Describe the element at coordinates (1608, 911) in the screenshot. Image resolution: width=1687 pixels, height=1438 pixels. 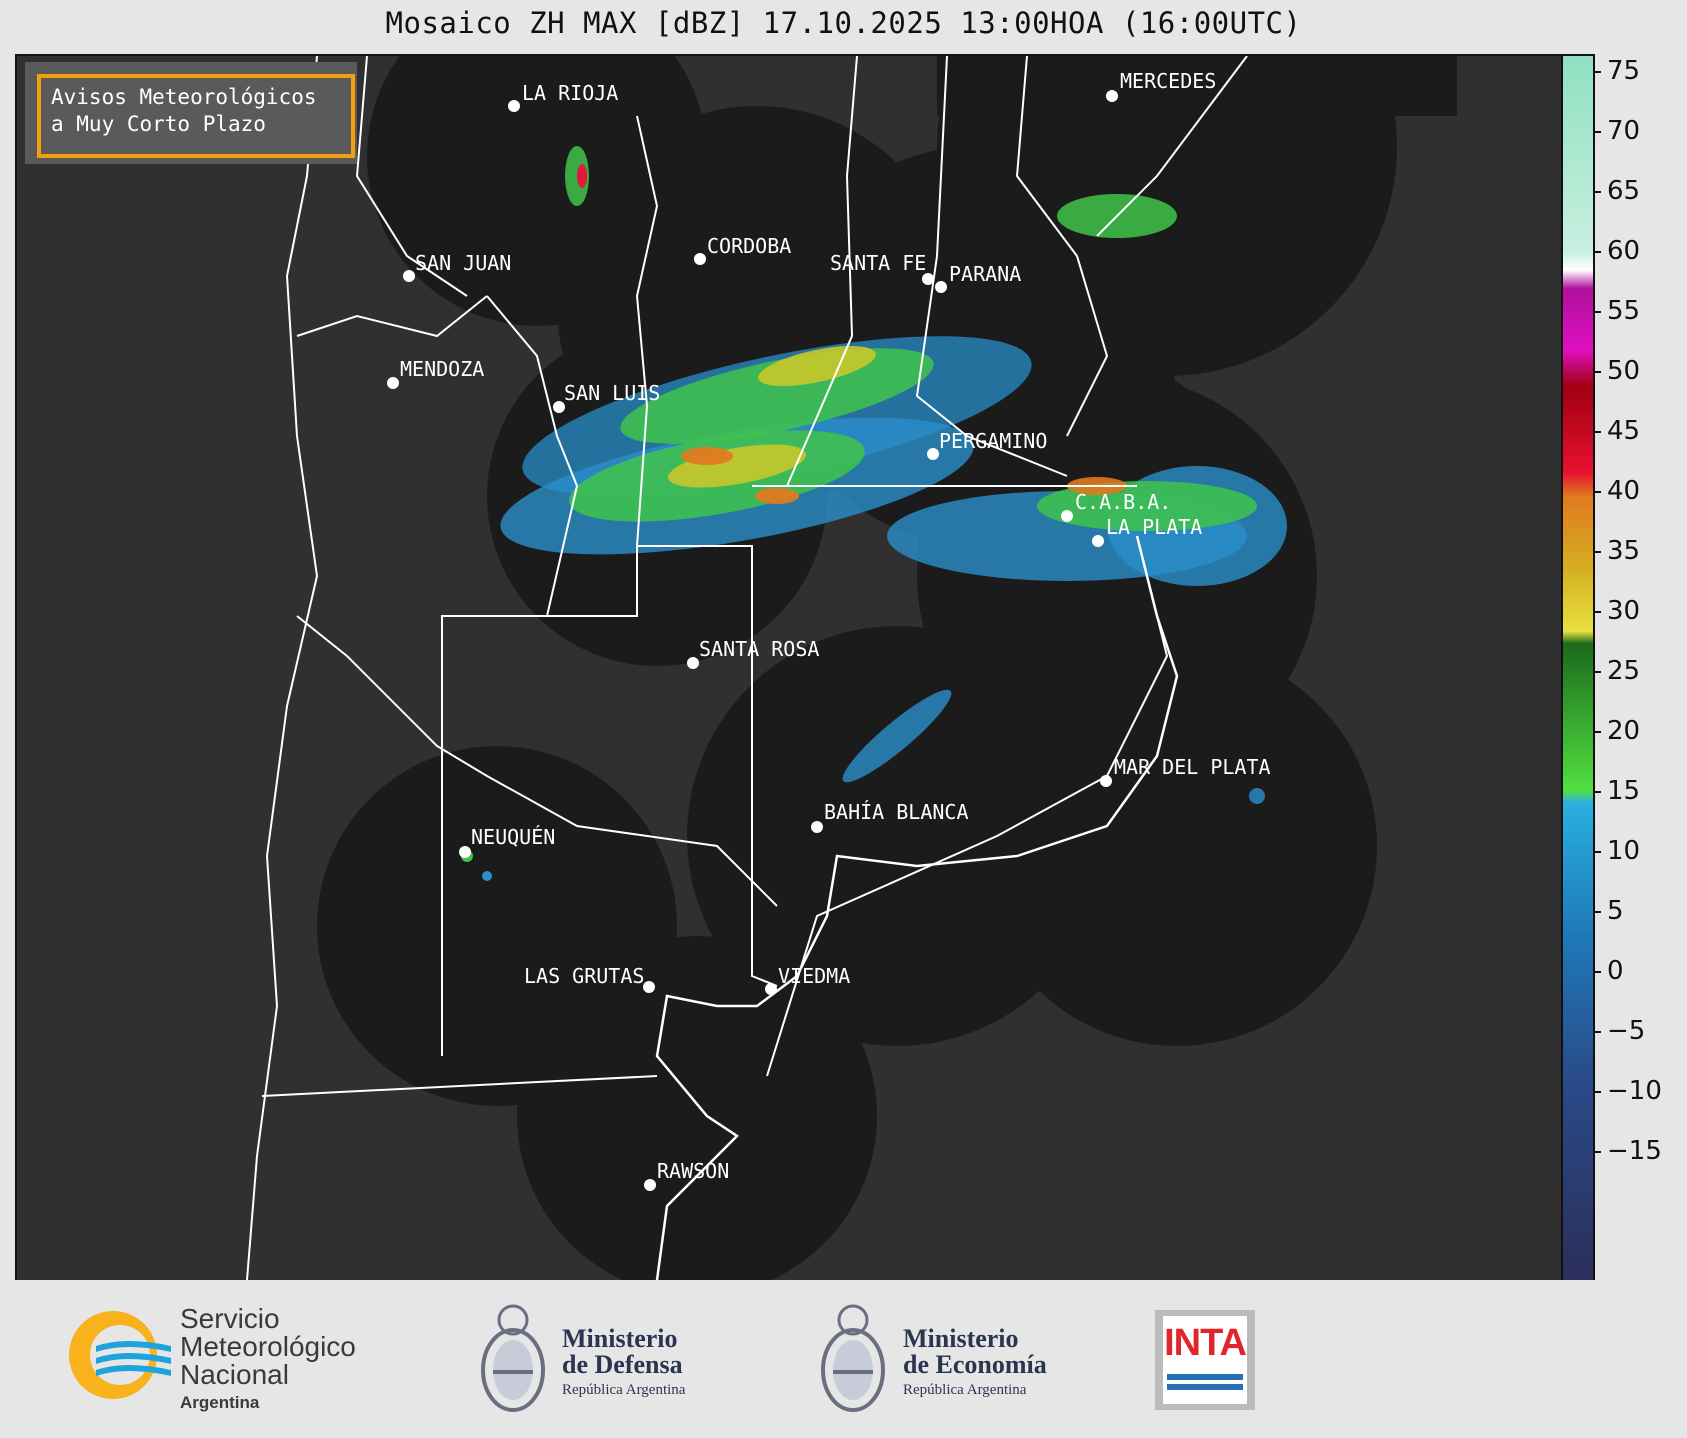
I see `tick-5: 5` at that location.